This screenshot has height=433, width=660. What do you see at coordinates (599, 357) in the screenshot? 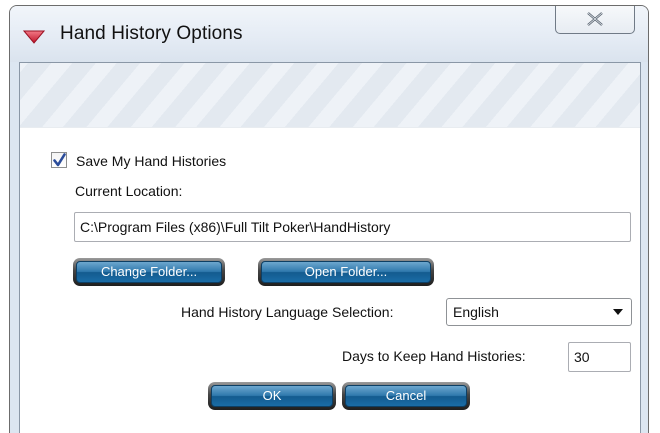
I see `days-to-keep-field: 30` at bounding box center [599, 357].